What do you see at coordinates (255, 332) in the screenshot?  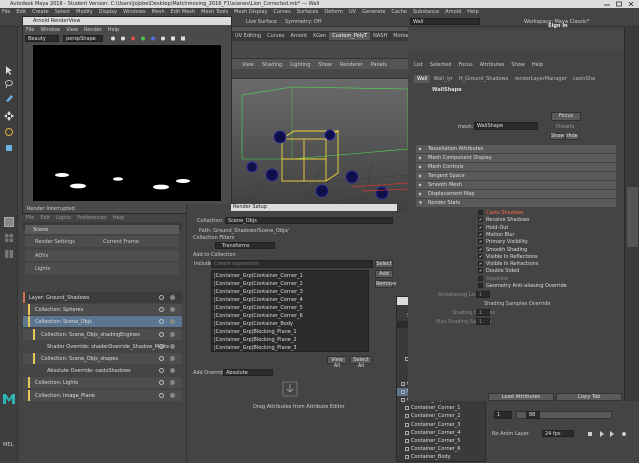 I see `collection-member: |Container_Grp|Blocking_Plane_1` at bounding box center [255, 332].